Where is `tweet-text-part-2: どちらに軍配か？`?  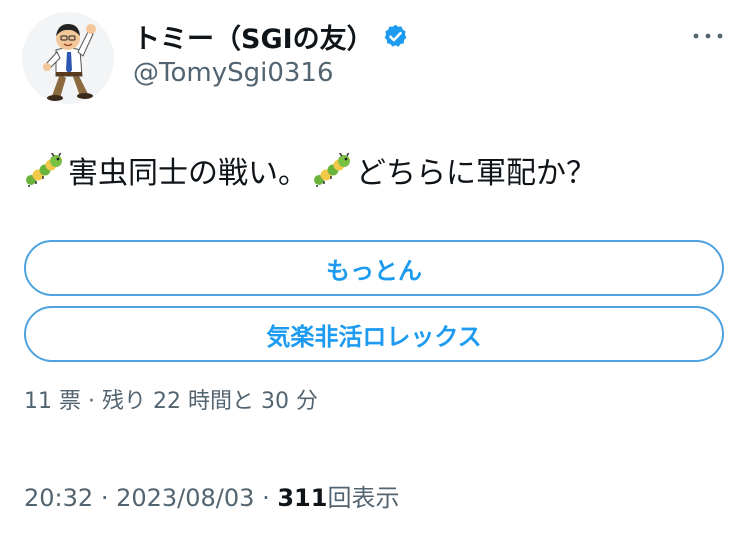 tweet-text-part-2: どちらに軍配か？ is located at coordinates (476, 173).